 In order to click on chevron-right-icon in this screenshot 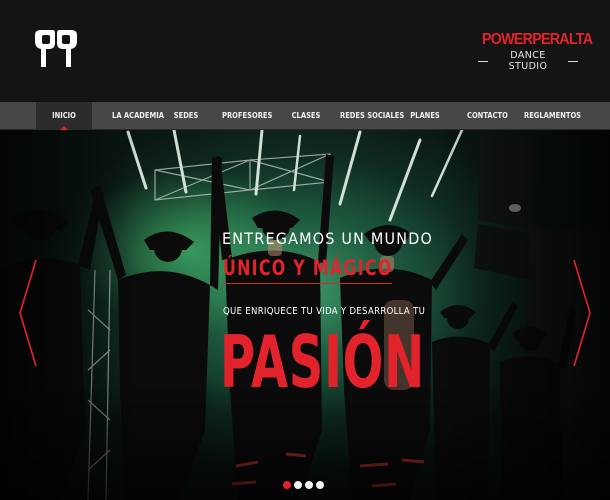, I will do `click(582, 313)`.